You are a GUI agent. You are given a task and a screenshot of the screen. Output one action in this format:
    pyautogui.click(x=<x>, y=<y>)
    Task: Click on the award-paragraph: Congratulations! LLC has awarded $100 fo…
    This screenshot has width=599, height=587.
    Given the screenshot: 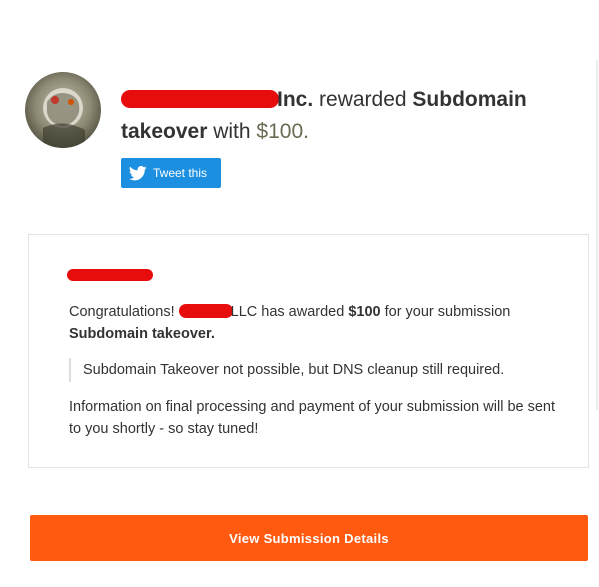 What is the action you would take?
    pyautogui.click(x=319, y=323)
    